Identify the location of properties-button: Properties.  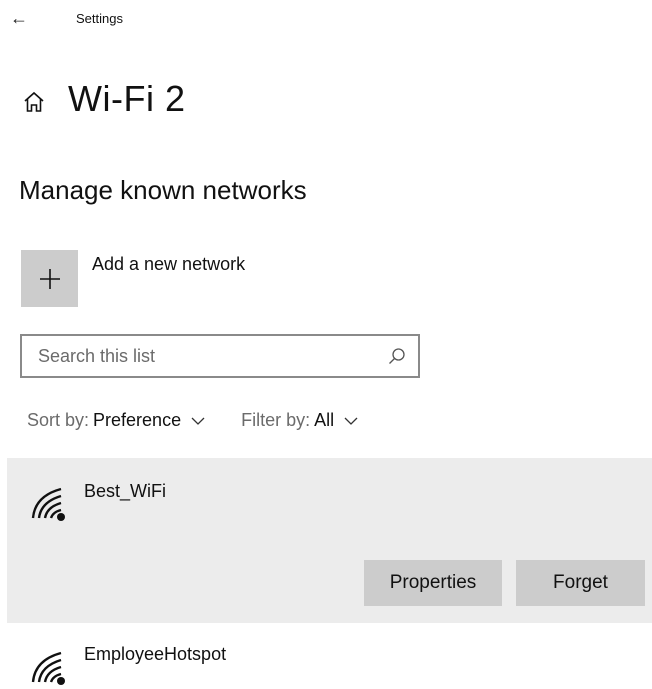
(433, 583).